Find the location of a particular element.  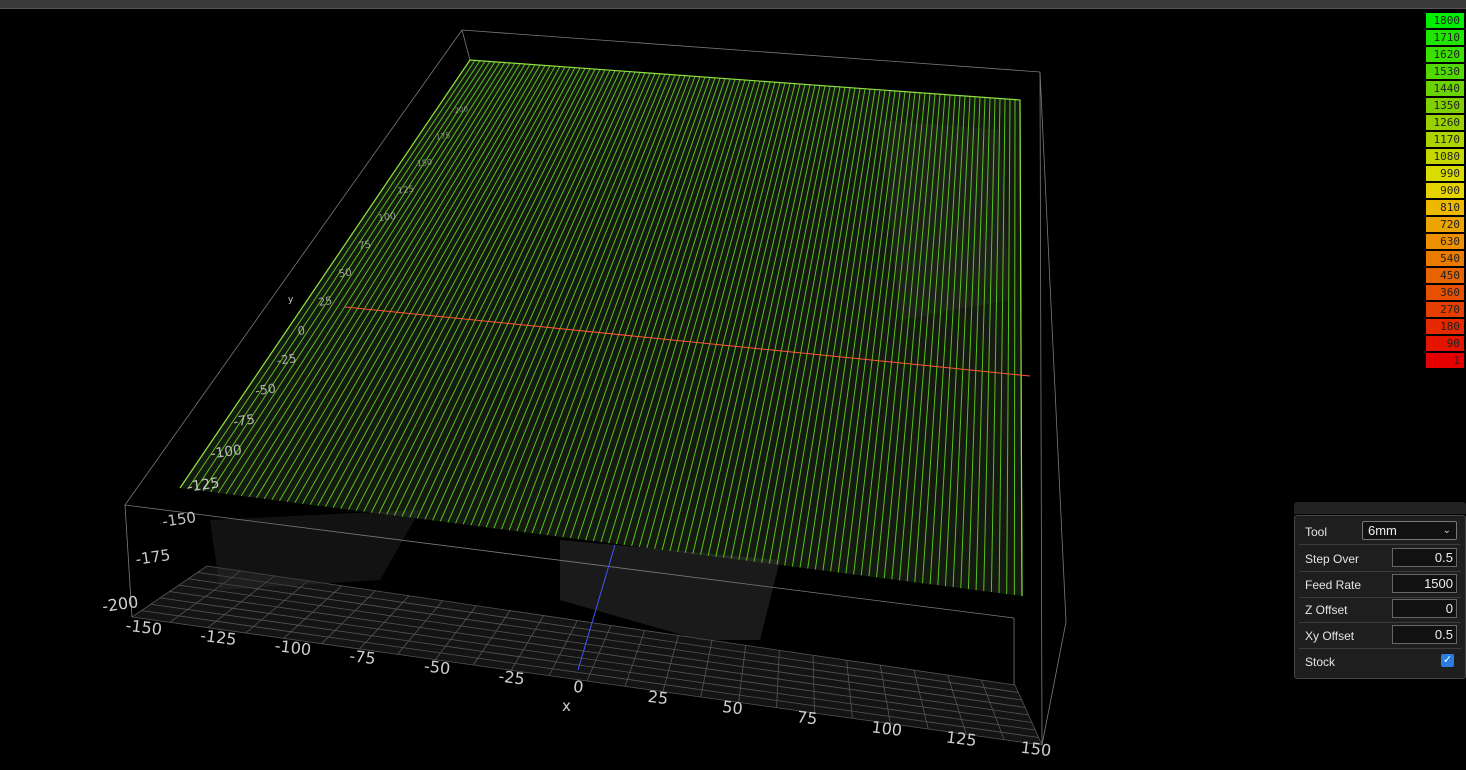

feed-rate-input: 1500 is located at coordinates (1424, 583).